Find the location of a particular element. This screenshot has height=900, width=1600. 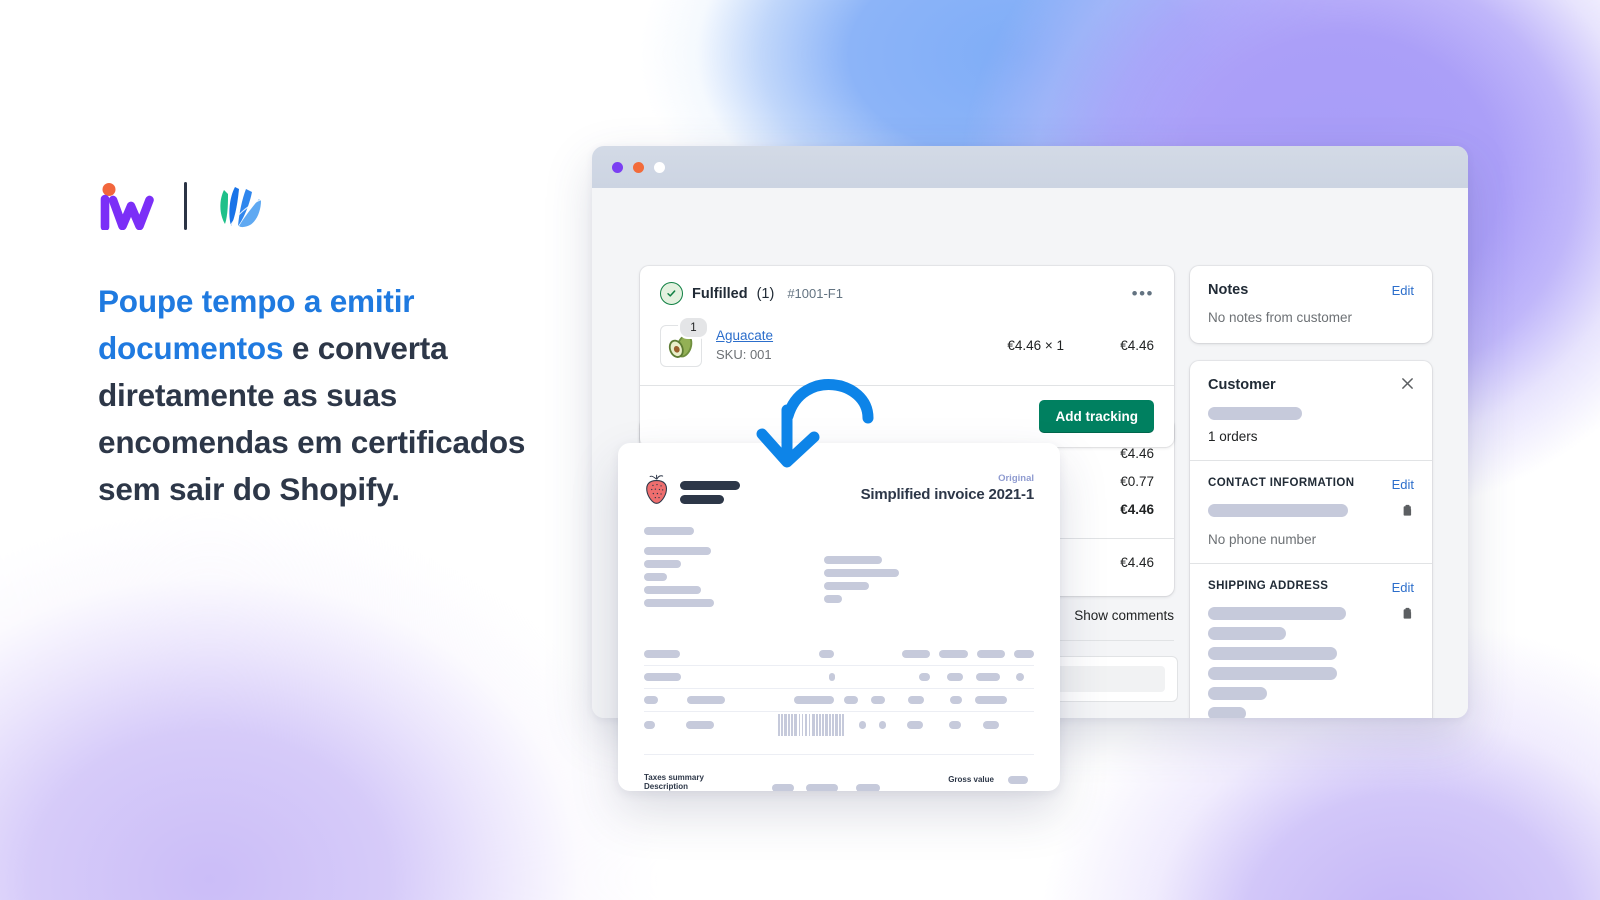

invoice-brand-name-redacted is located at coordinates (710, 488).